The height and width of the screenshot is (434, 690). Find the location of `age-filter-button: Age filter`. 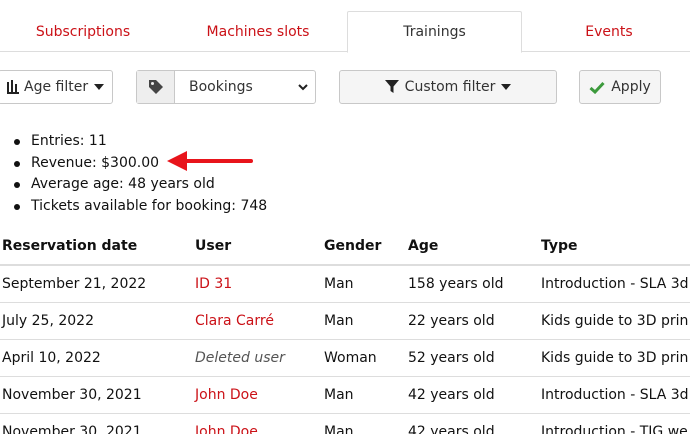

age-filter-button: Age filter is located at coordinates (56, 87).